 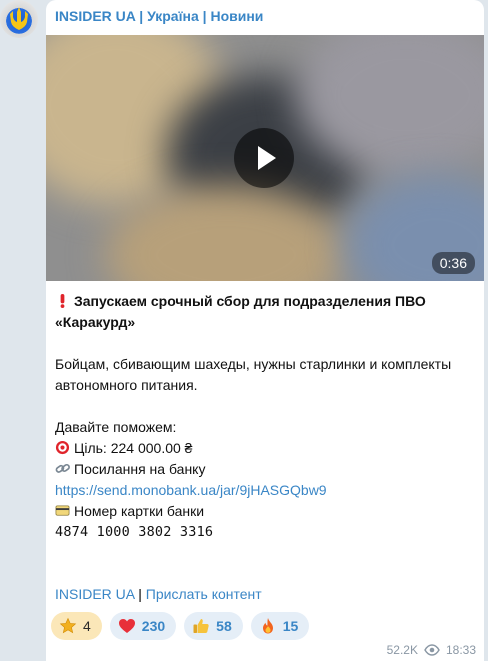 I want to click on link-icon, so click(x=62, y=468).